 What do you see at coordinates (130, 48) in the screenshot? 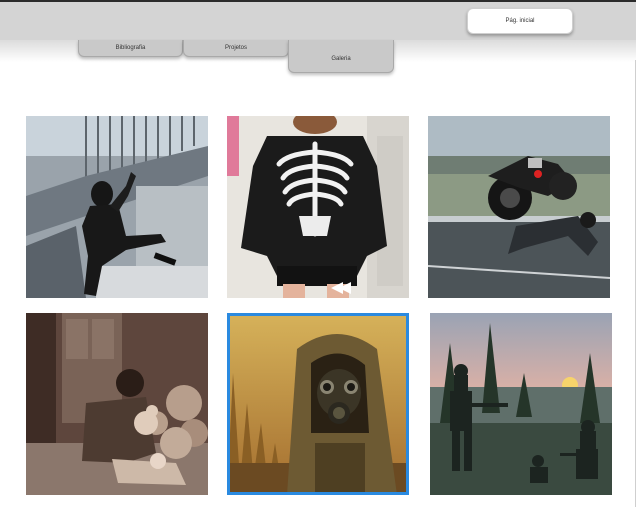
I see `tab-bibliografia: Bibliografia` at bounding box center [130, 48].